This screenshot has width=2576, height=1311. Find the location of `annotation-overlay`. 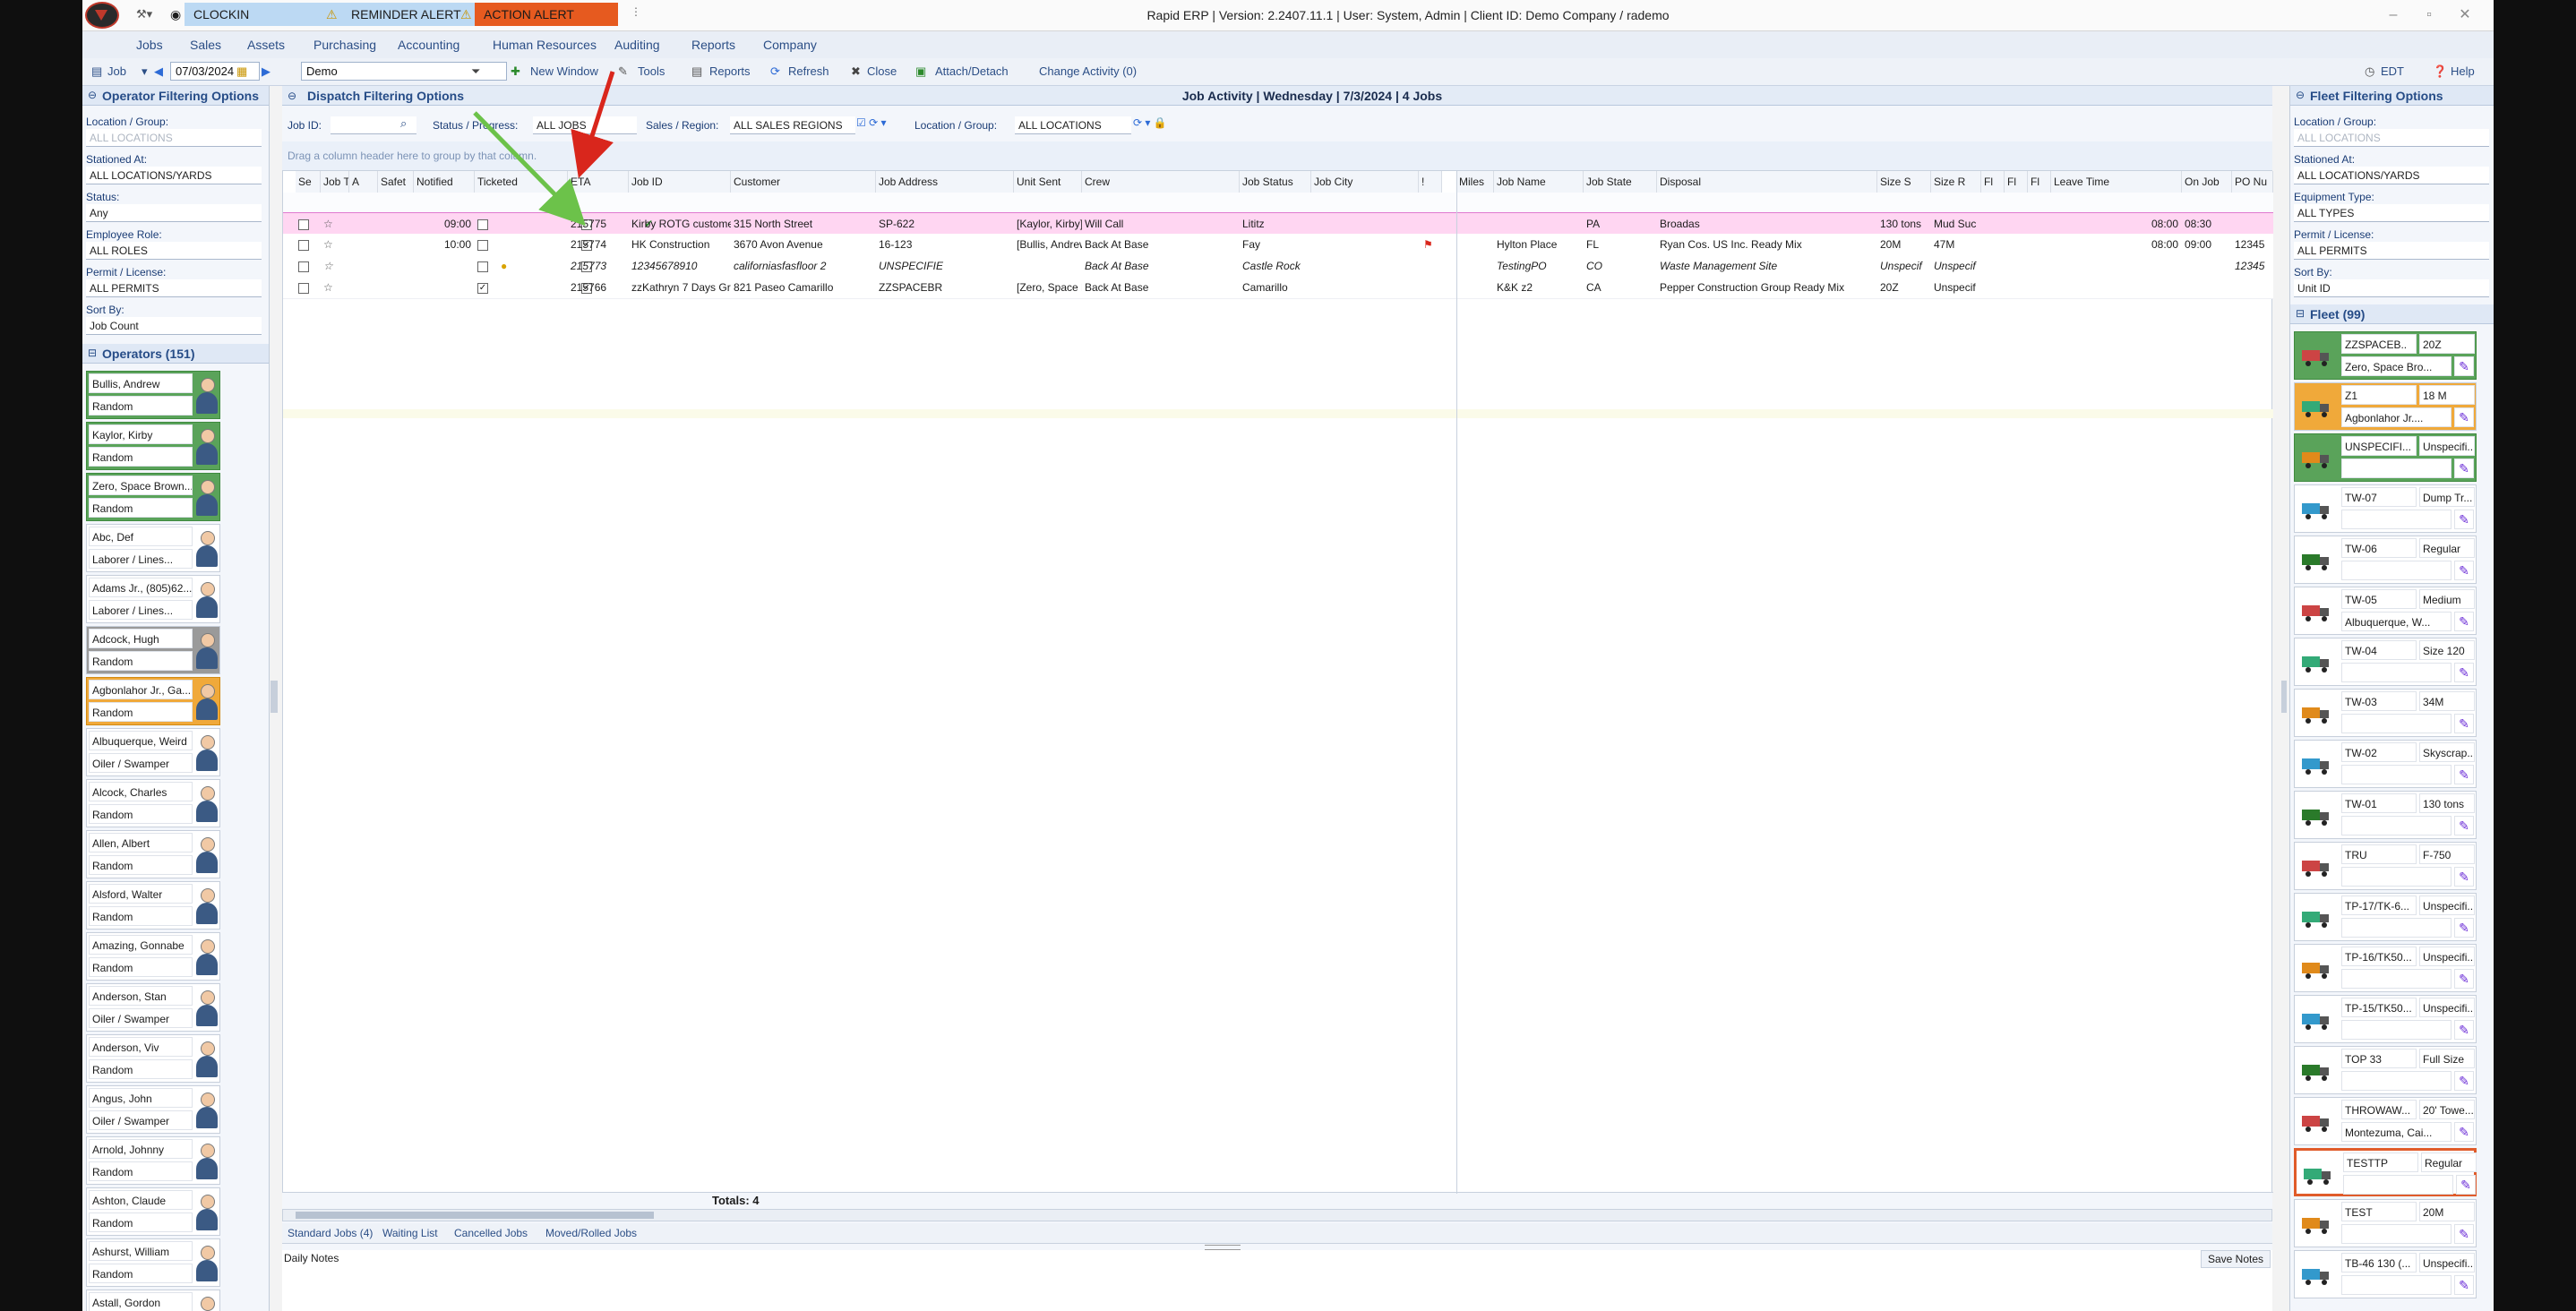

annotation-overlay is located at coordinates (544, 149).